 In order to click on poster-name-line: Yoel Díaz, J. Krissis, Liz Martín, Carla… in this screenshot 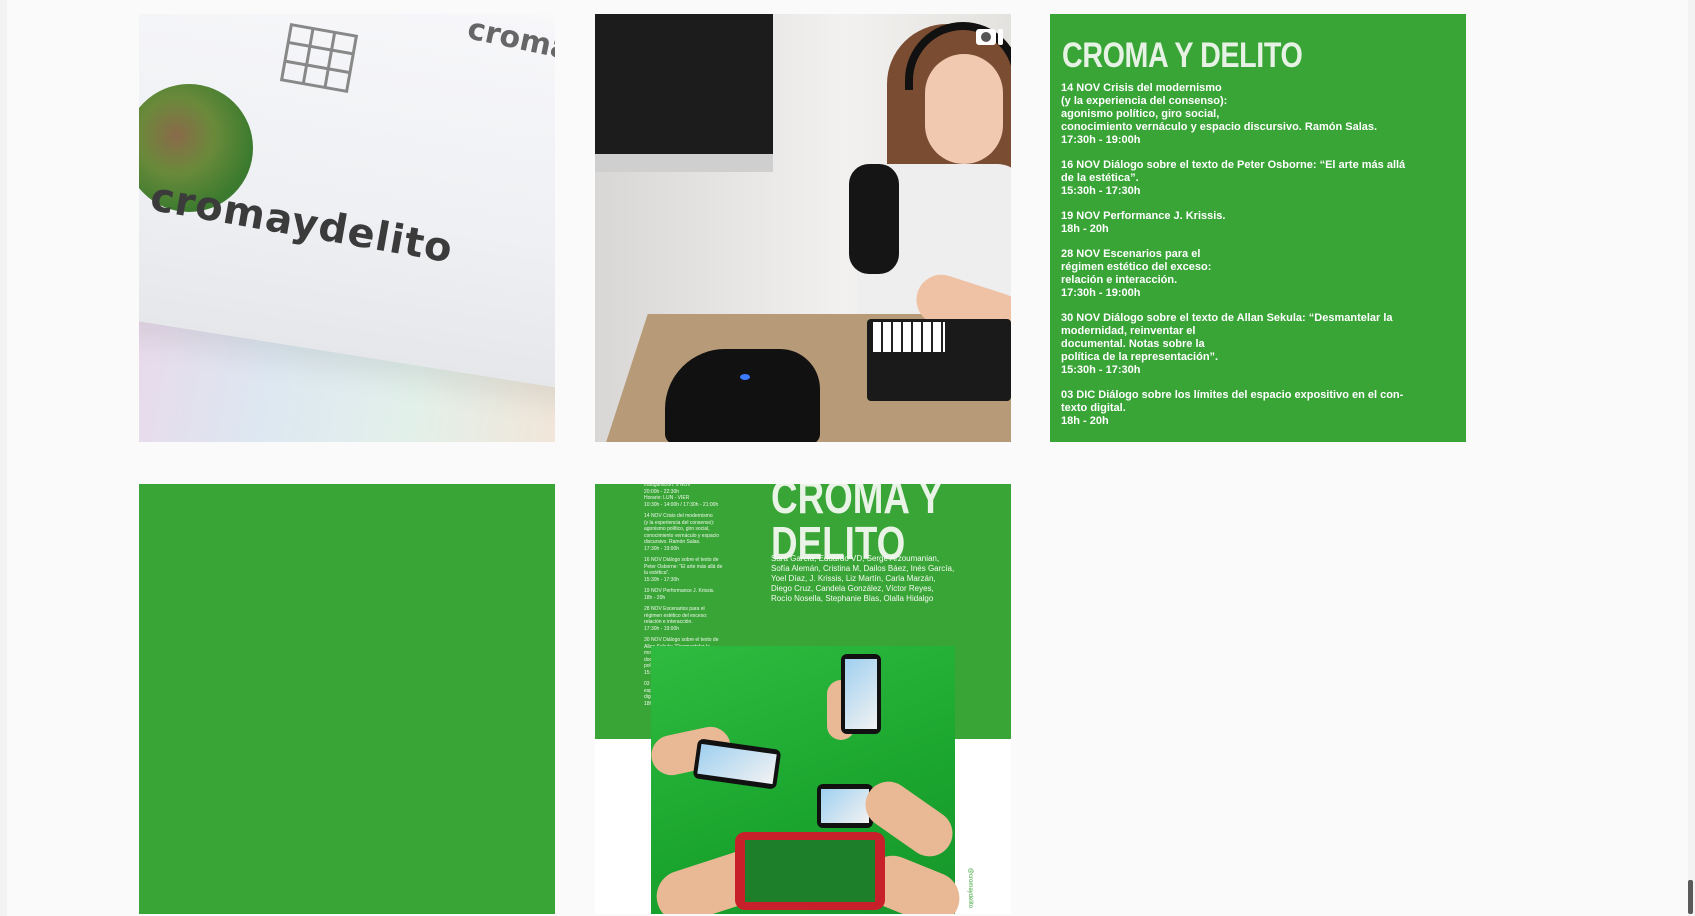, I will do `click(853, 578)`.